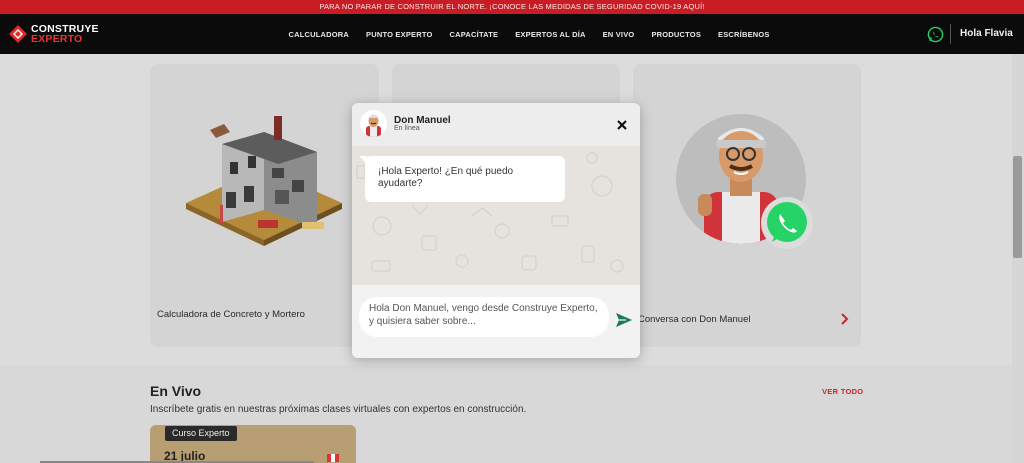 The image size is (1024, 463). I want to click on calculator-card-label: Calculadora de Concreto y Mortero, so click(231, 314).